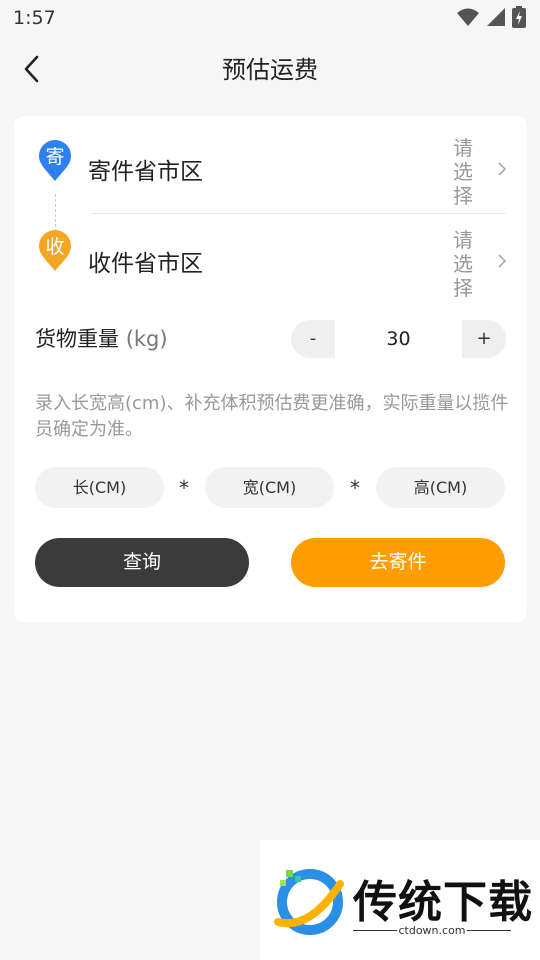 The width and height of the screenshot is (540, 960). I want to click on height-input, so click(440, 487).